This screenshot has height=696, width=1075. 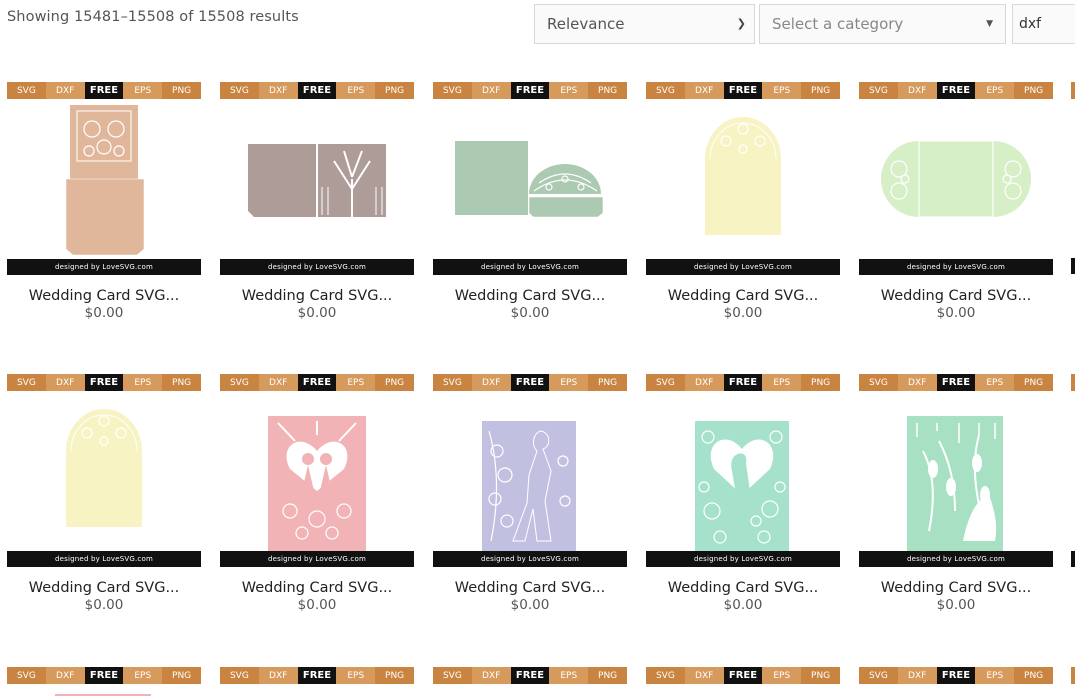 What do you see at coordinates (586, 24) in the screenshot?
I see `sort-select-value: Relevance` at bounding box center [586, 24].